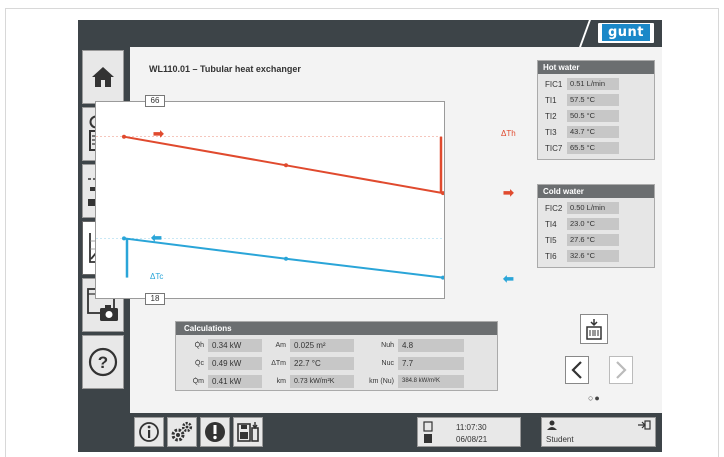 This screenshot has width=724, height=457. I want to click on y-axis-min: 18, so click(155, 299).